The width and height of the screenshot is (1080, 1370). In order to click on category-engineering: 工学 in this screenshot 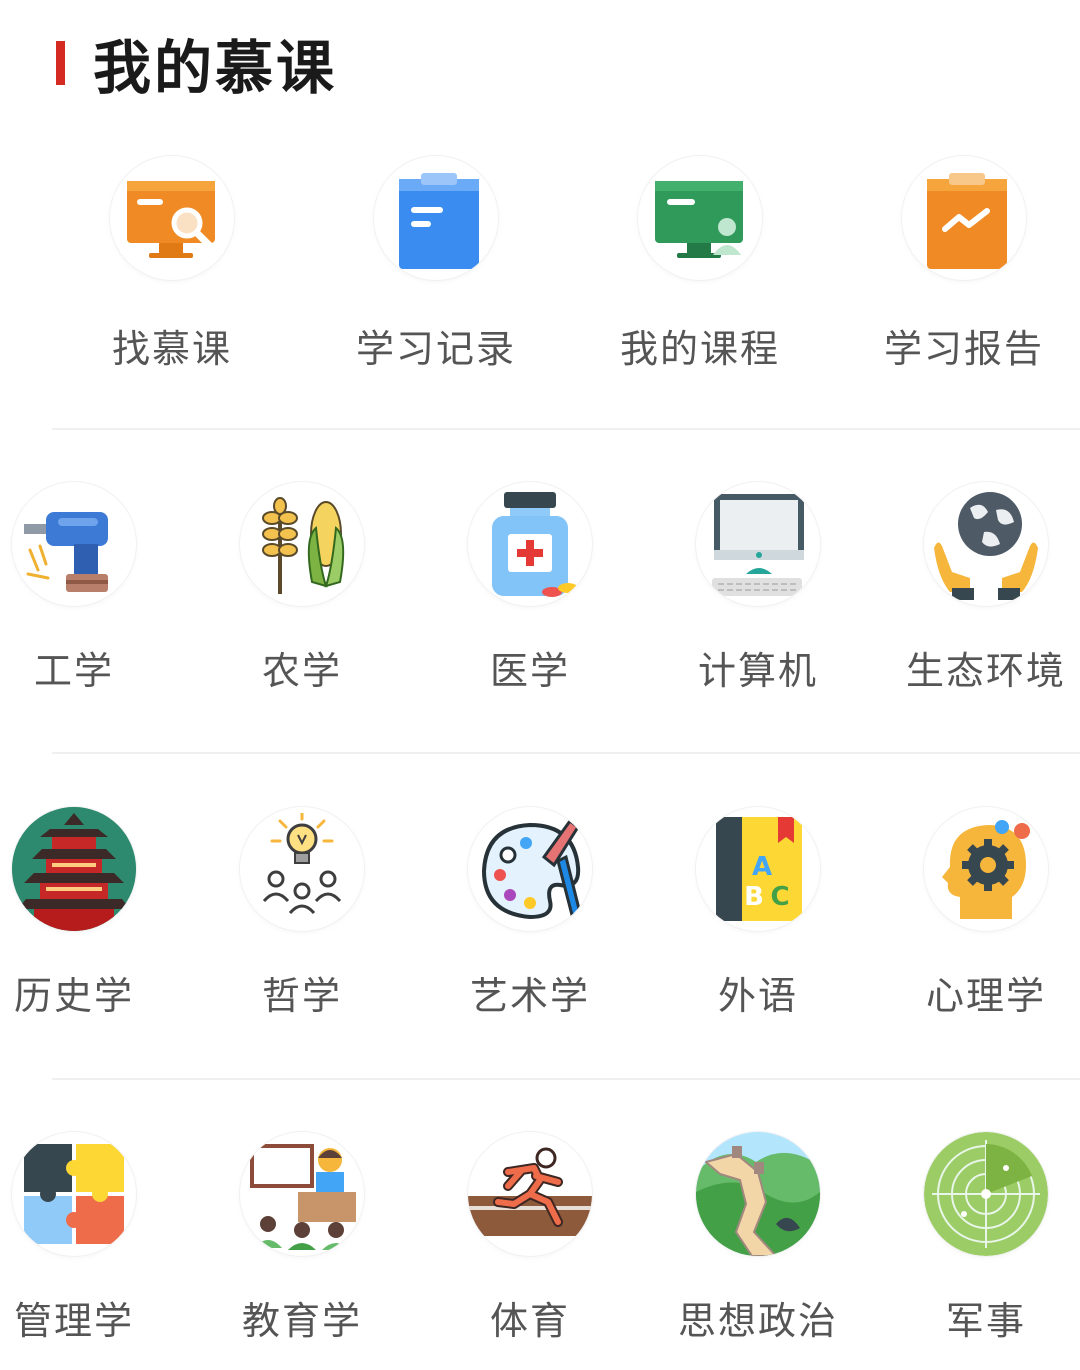, I will do `click(97, 588)`.